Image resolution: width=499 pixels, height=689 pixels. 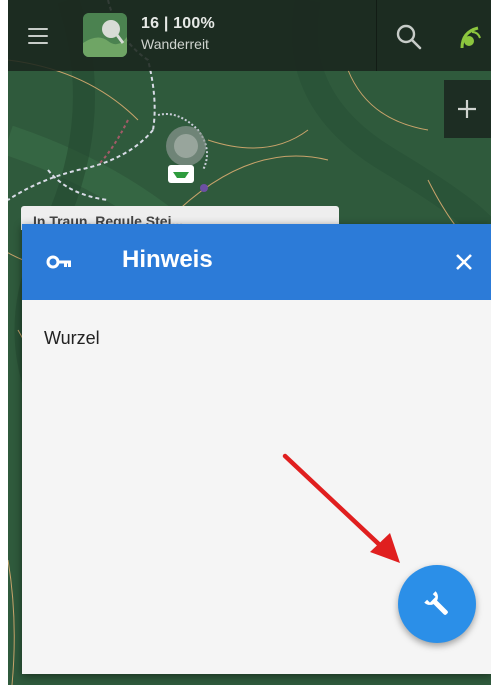 What do you see at coordinates (167, 259) in the screenshot?
I see `dialog-title: Hinweis` at bounding box center [167, 259].